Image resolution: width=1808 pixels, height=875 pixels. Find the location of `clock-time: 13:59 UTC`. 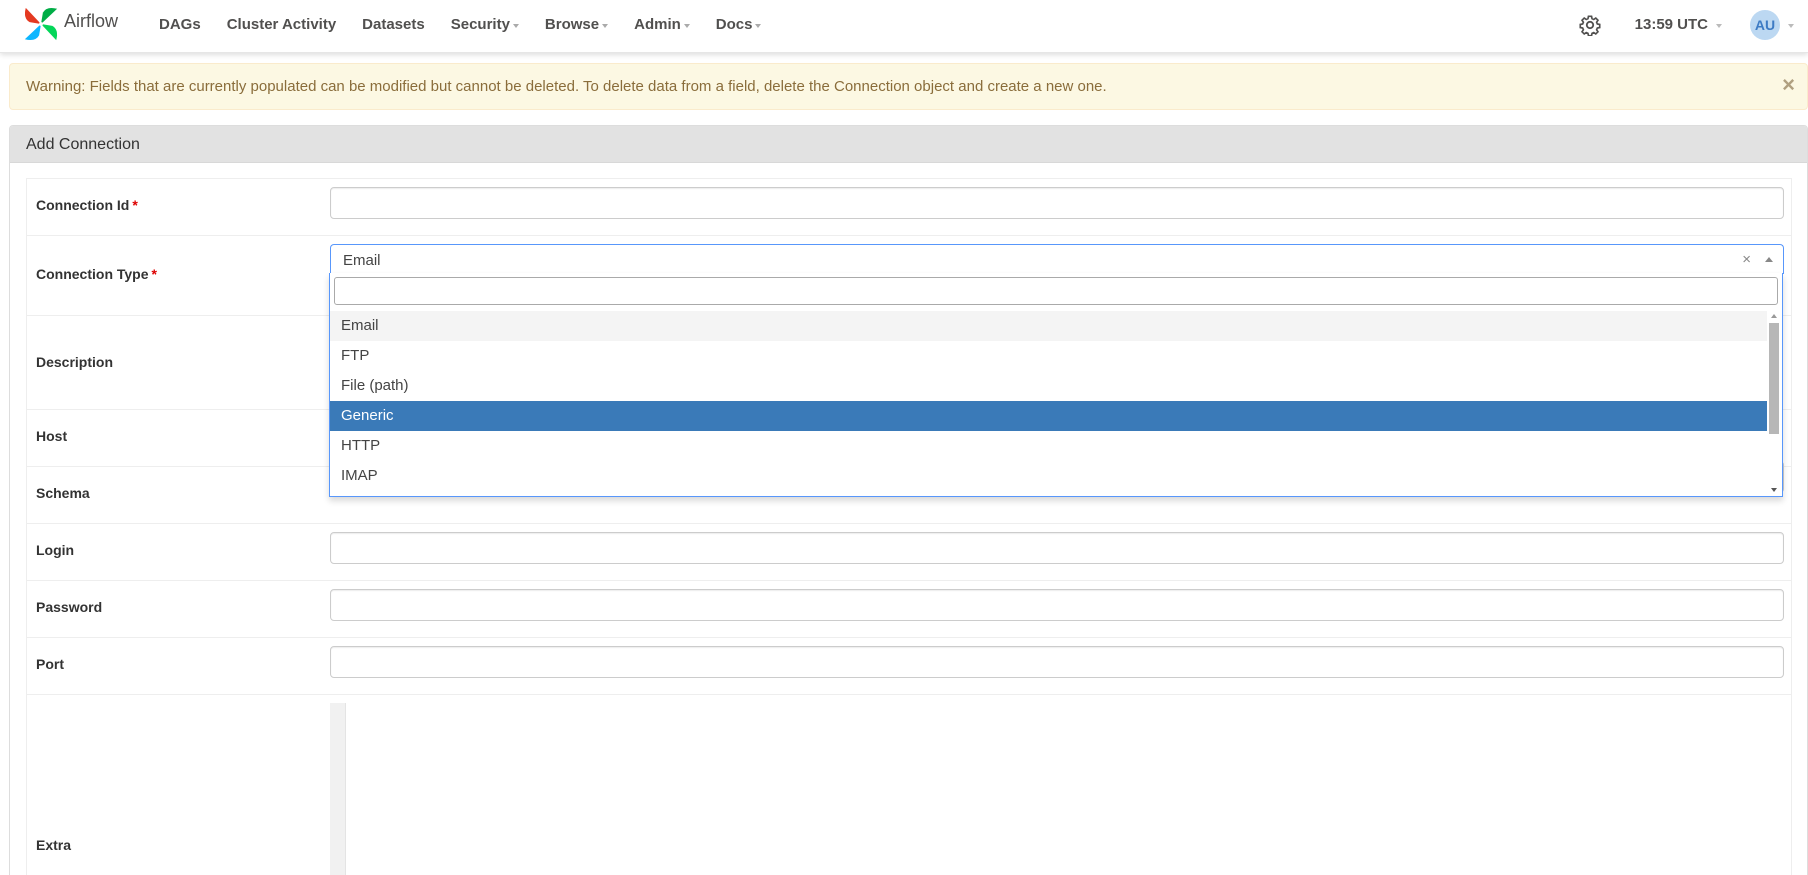

clock-time: 13:59 UTC is located at coordinates (1671, 24).